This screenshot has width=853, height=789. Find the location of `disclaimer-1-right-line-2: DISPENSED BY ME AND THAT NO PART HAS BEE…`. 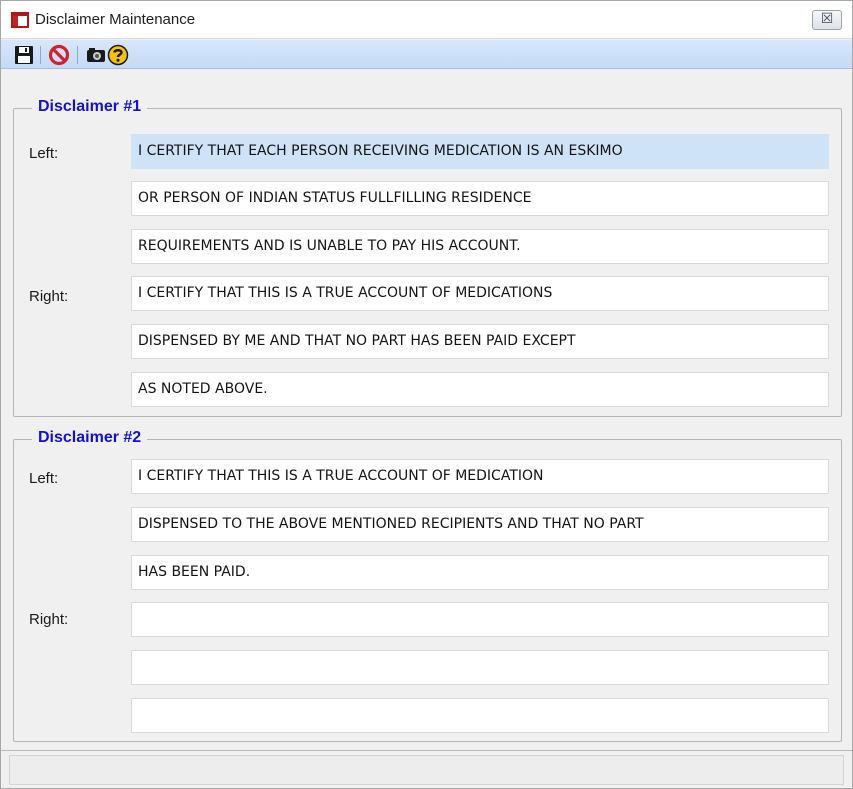

disclaimer-1-right-line-2: DISPENSED BY ME AND THAT NO PART HAS BEE… is located at coordinates (480, 341).